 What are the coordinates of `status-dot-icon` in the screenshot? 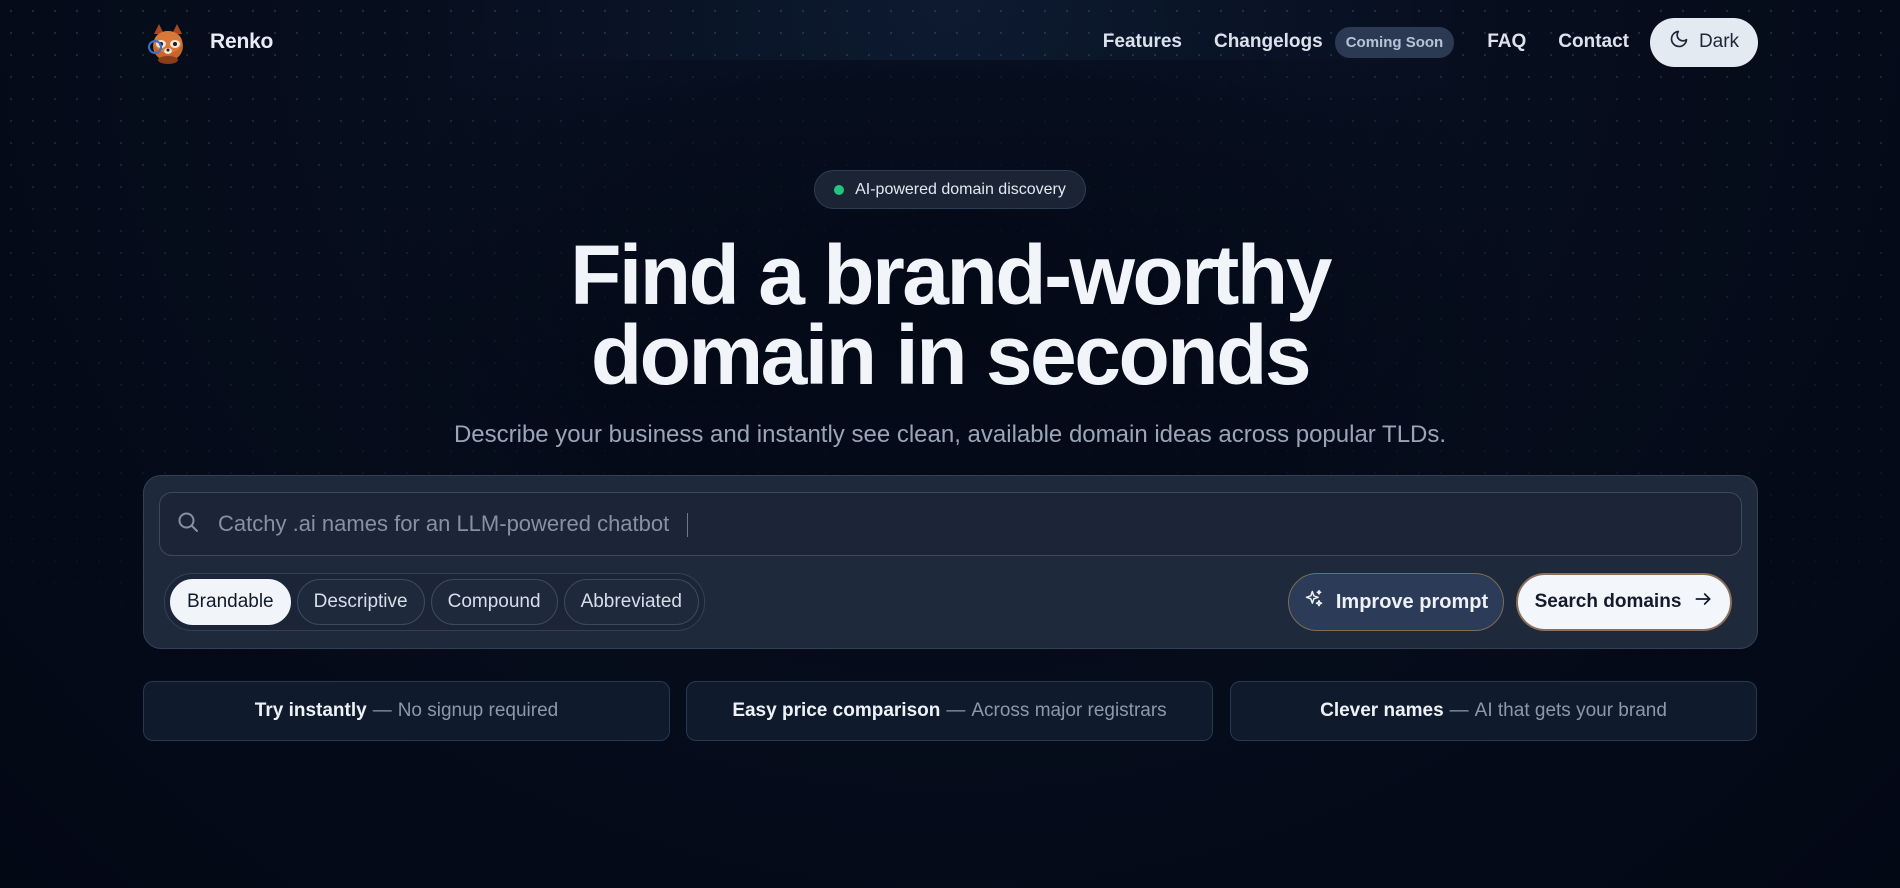 It's located at (839, 189).